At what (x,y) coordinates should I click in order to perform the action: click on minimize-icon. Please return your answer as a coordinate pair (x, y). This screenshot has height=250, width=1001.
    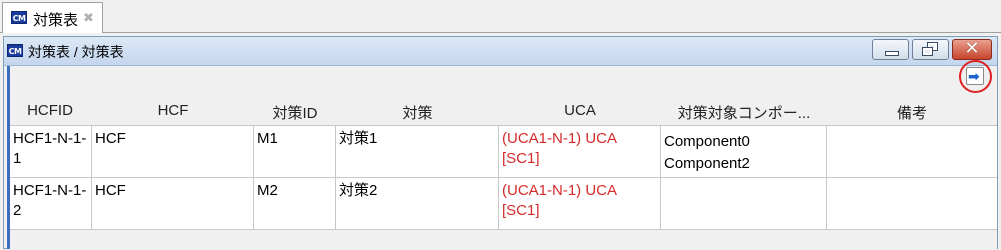
    Looking at the image, I should click on (892, 53).